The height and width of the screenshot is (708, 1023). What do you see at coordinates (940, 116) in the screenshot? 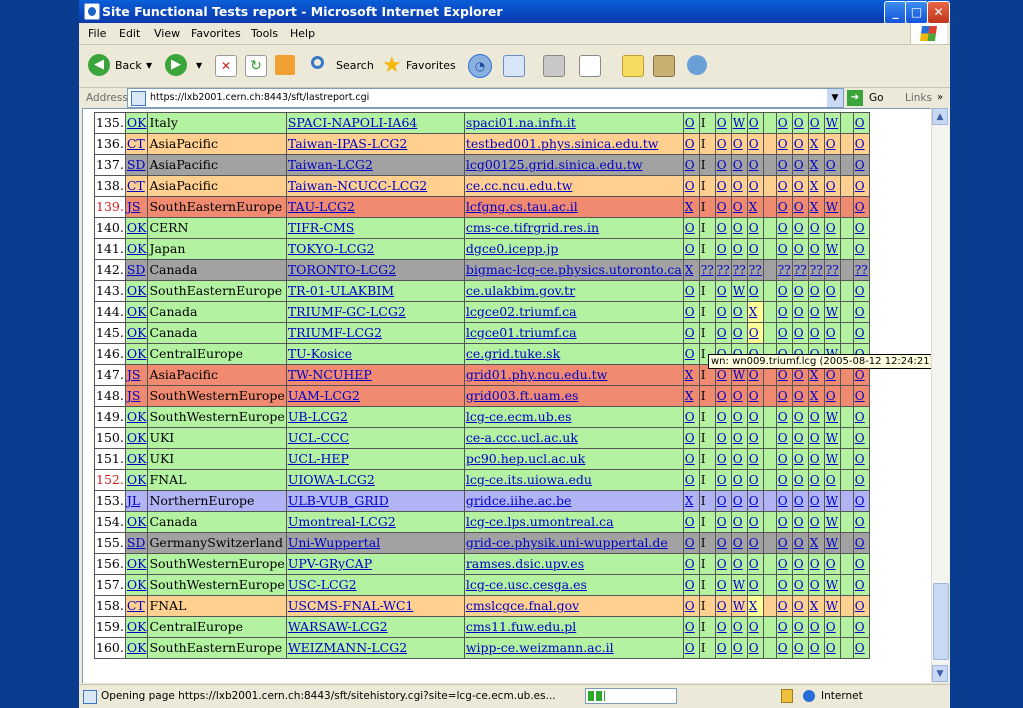
I see `scroll-up-icon: ▲` at bounding box center [940, 116].